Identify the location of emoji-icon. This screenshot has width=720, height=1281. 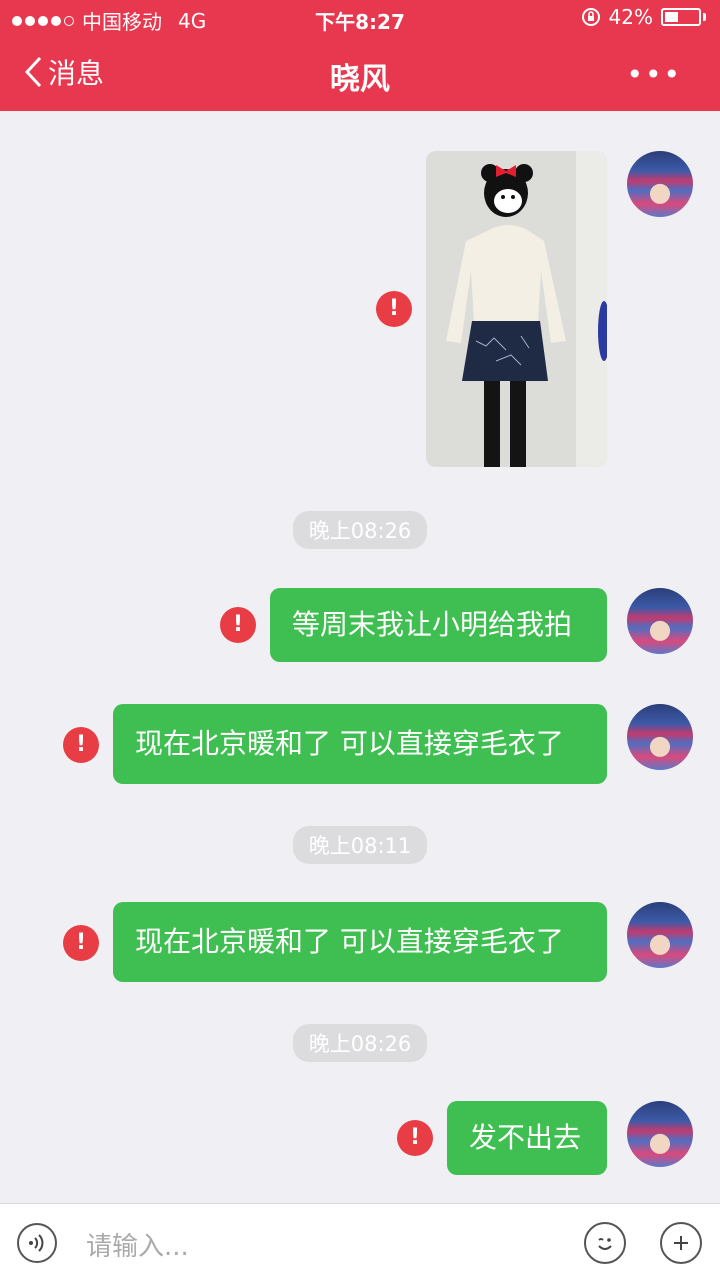
(605, 1244).